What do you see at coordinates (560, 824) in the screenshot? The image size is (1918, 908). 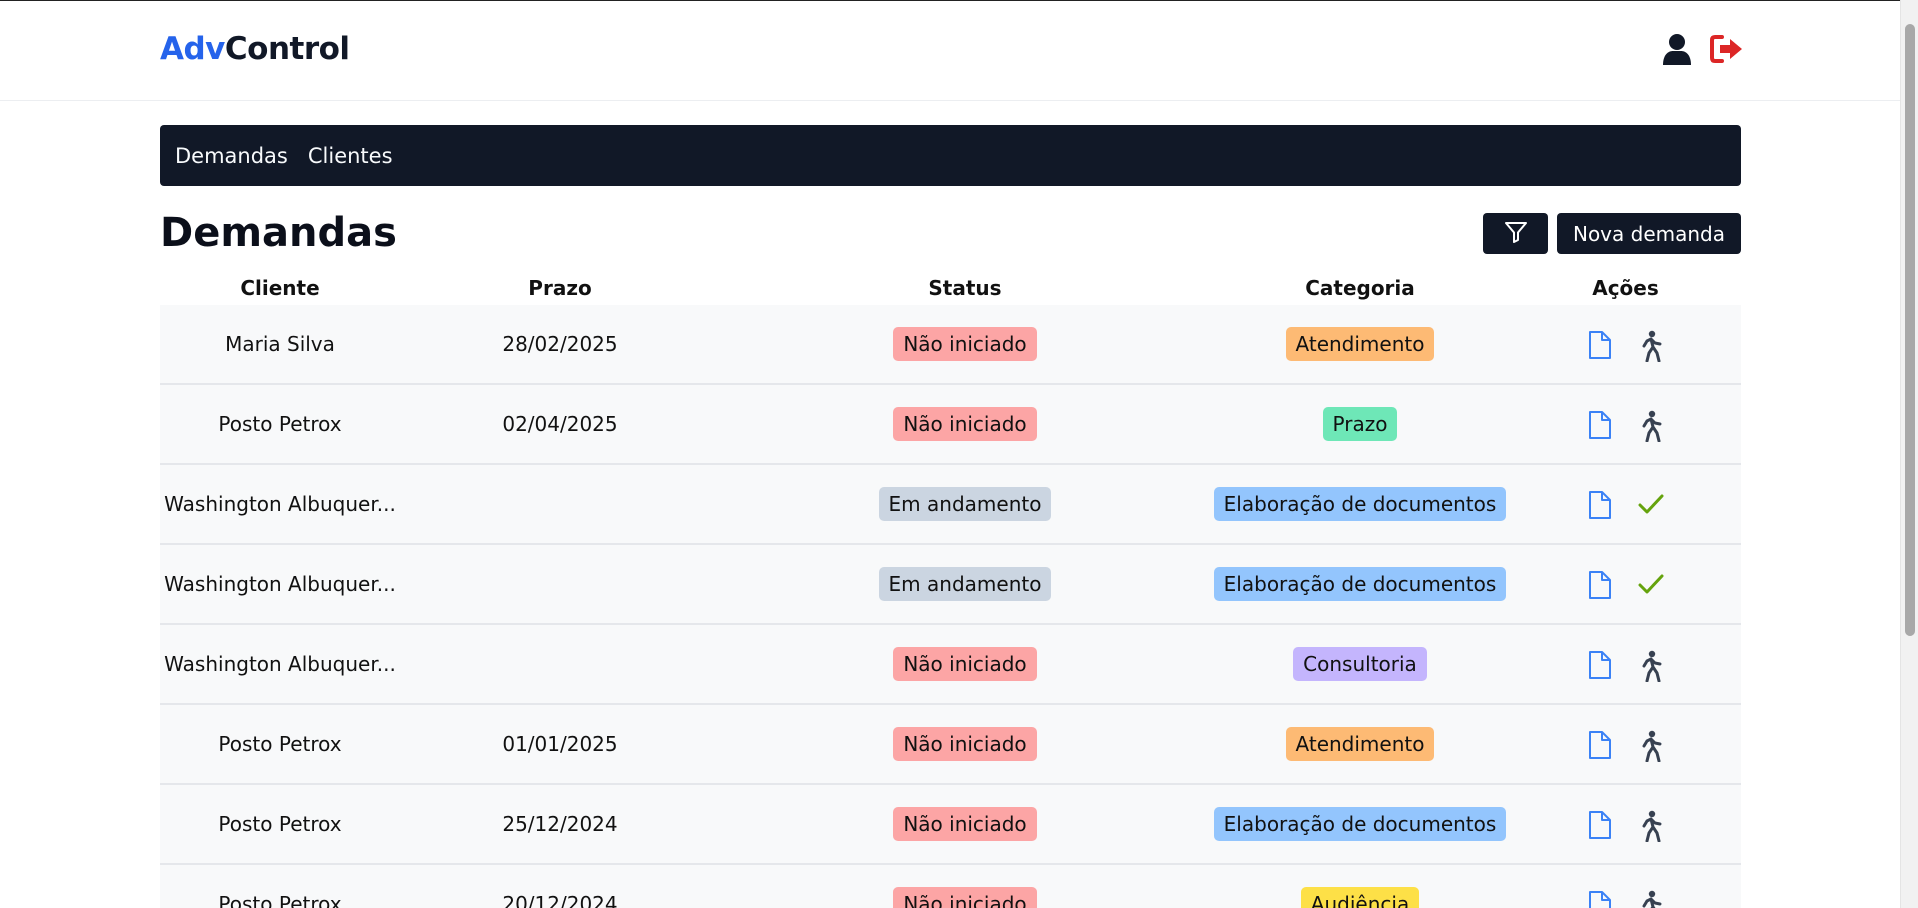 I see `cell-prazo: 25/12/2024` at bounding box center [560, 824].